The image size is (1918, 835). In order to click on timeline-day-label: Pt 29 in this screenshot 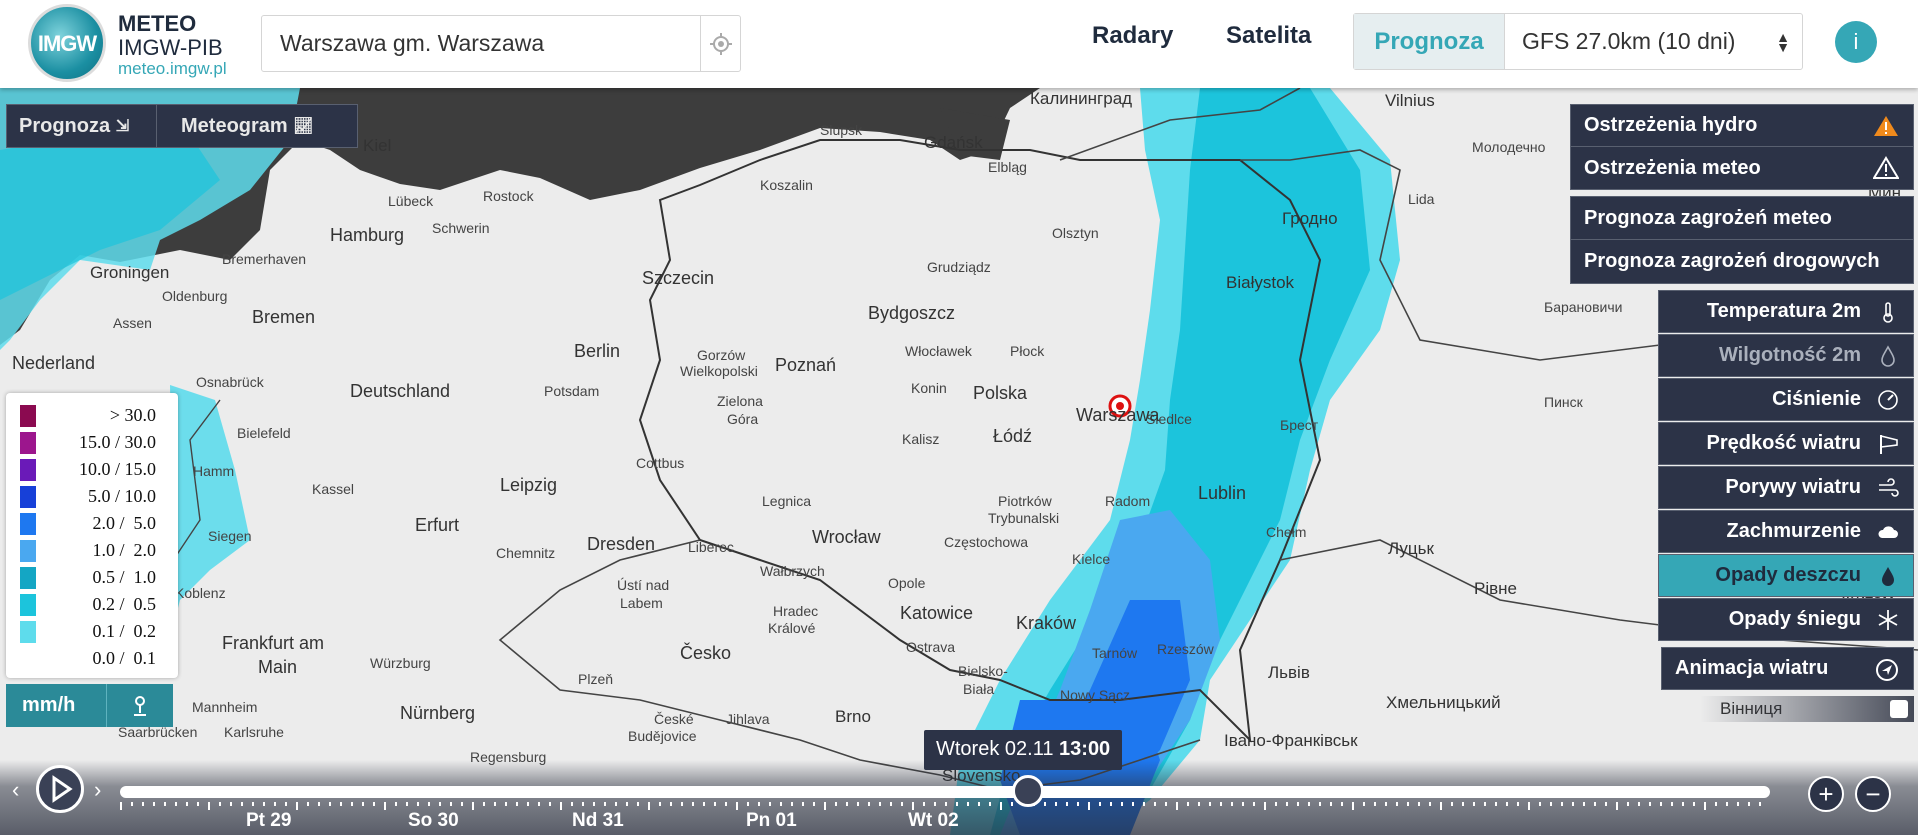, I will do `click(268, 821)`.